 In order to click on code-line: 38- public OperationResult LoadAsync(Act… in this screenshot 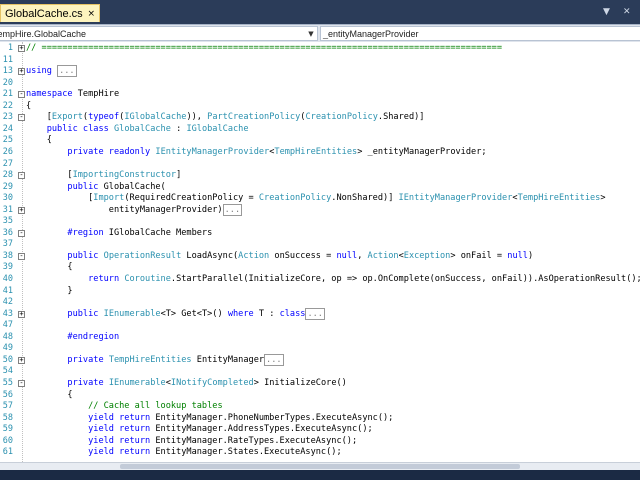, I will do `click(320, 257)`.